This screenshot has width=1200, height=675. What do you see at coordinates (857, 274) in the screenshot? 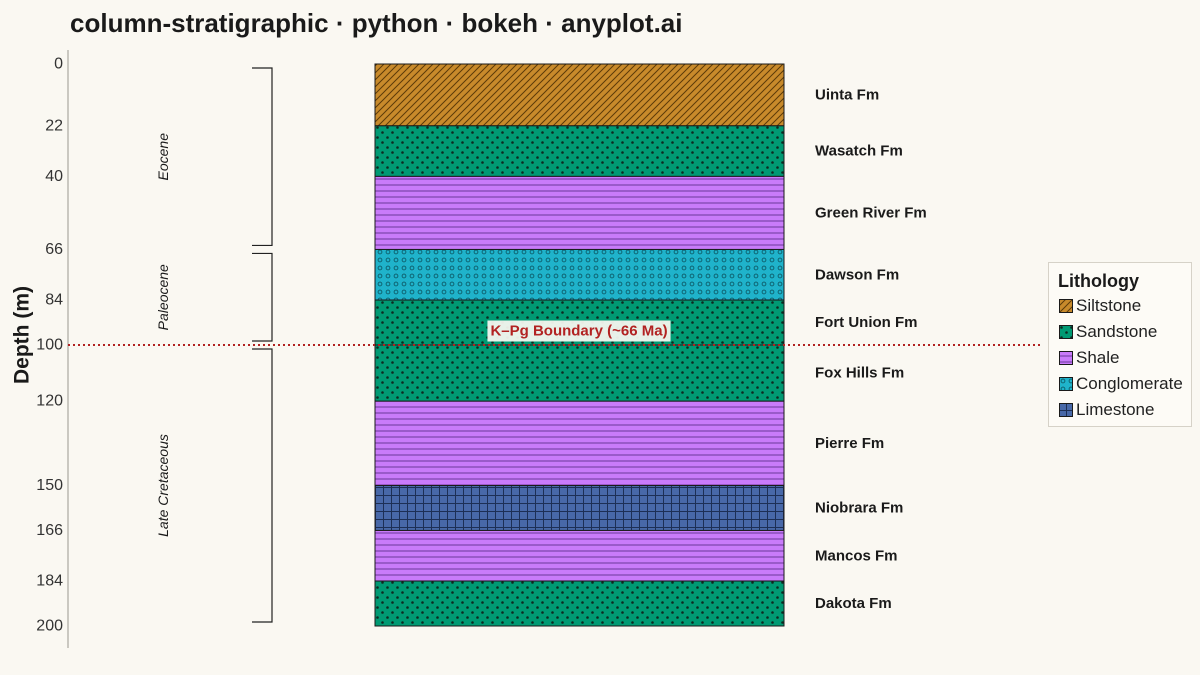
I see `formation-label: Dawson Fm` at bounding box center [857, 274].